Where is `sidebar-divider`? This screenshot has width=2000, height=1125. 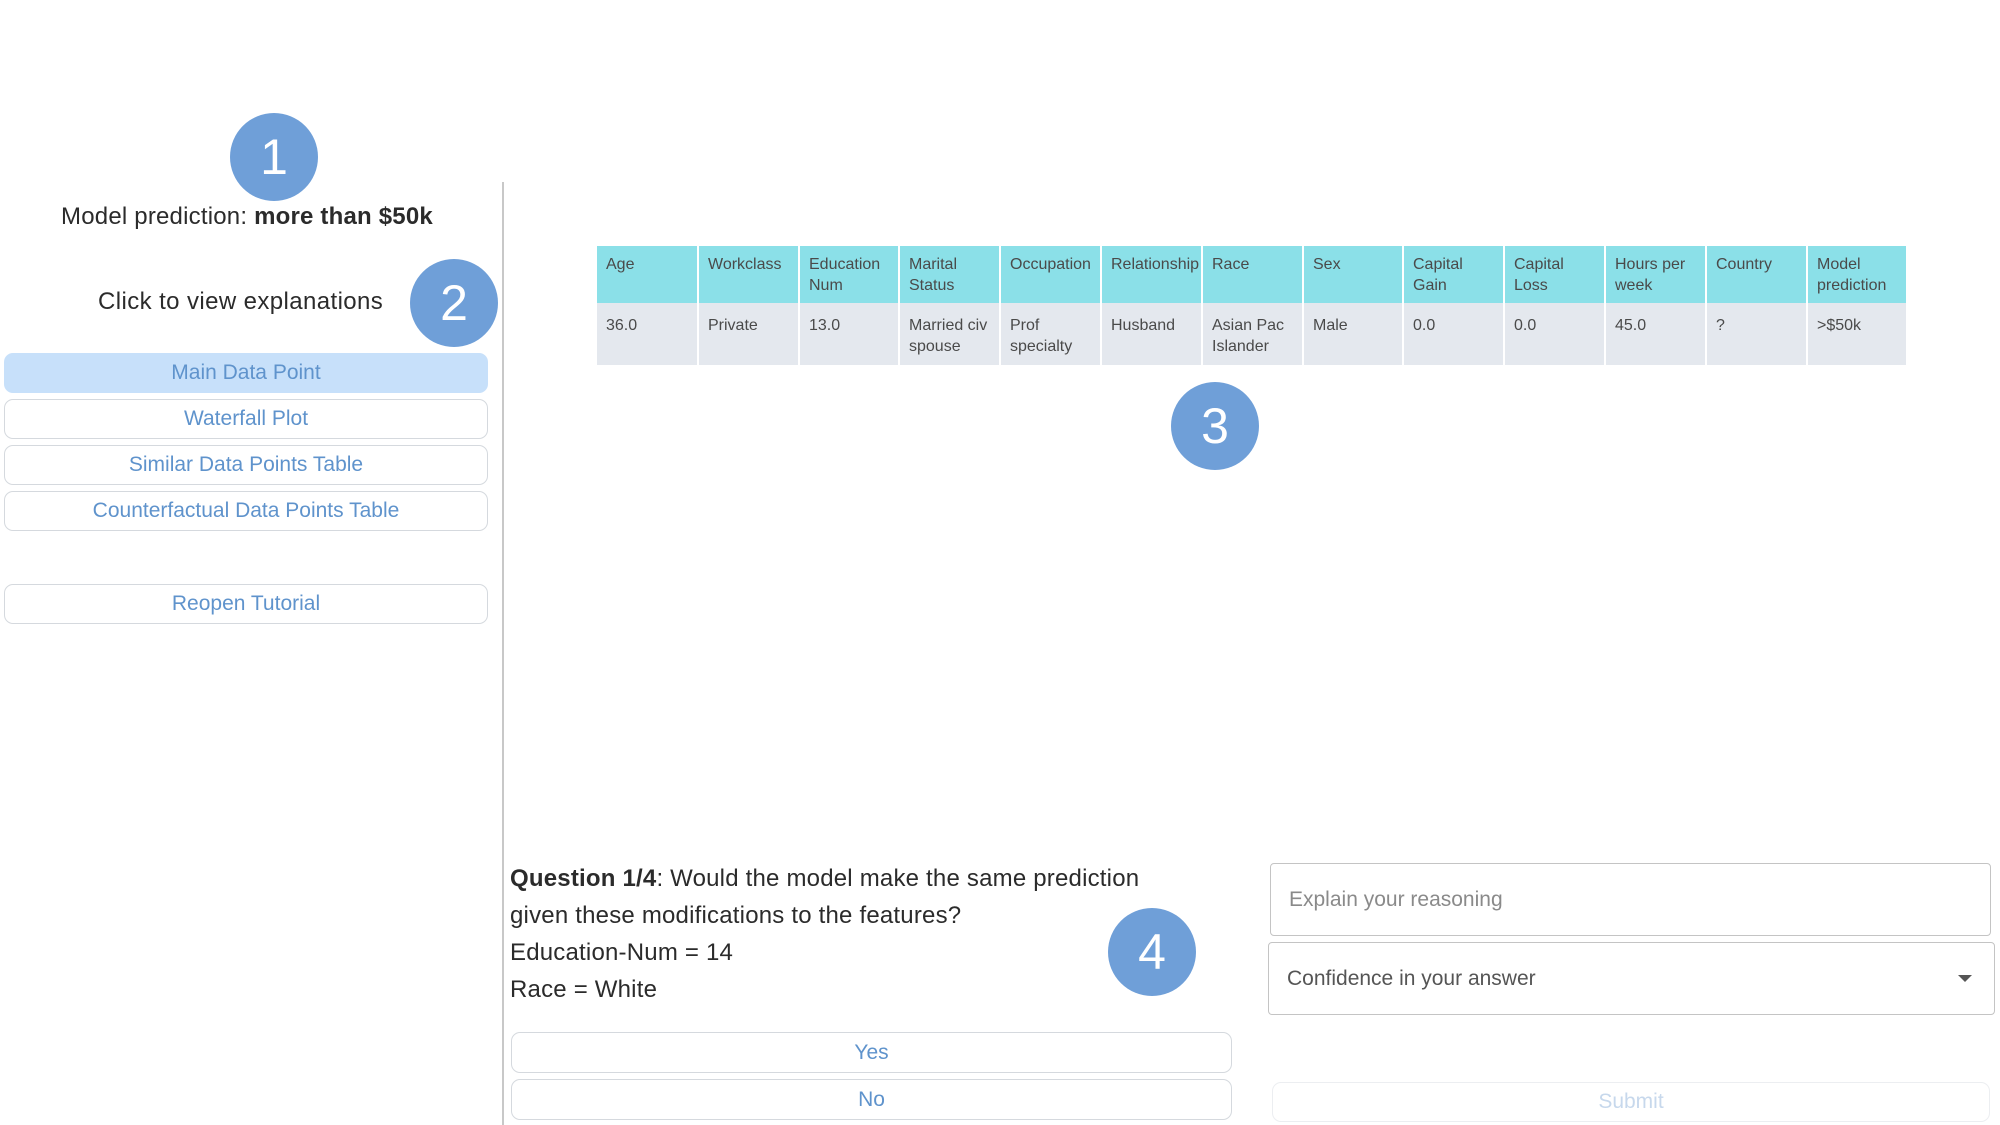
sidebar-divider is located at coordinates (503, 653).